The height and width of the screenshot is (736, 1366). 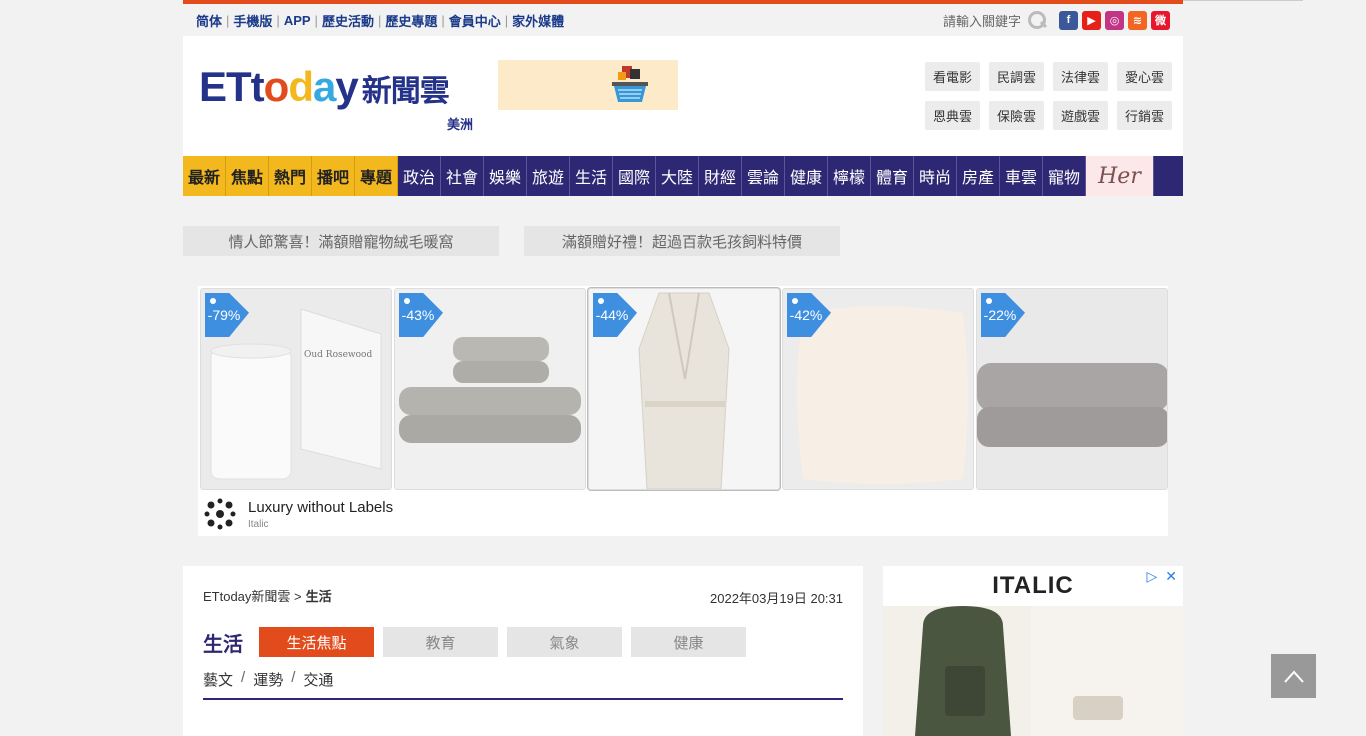 I want to click on nav-entertainment: 娛樂, so click(x=505, y=176).